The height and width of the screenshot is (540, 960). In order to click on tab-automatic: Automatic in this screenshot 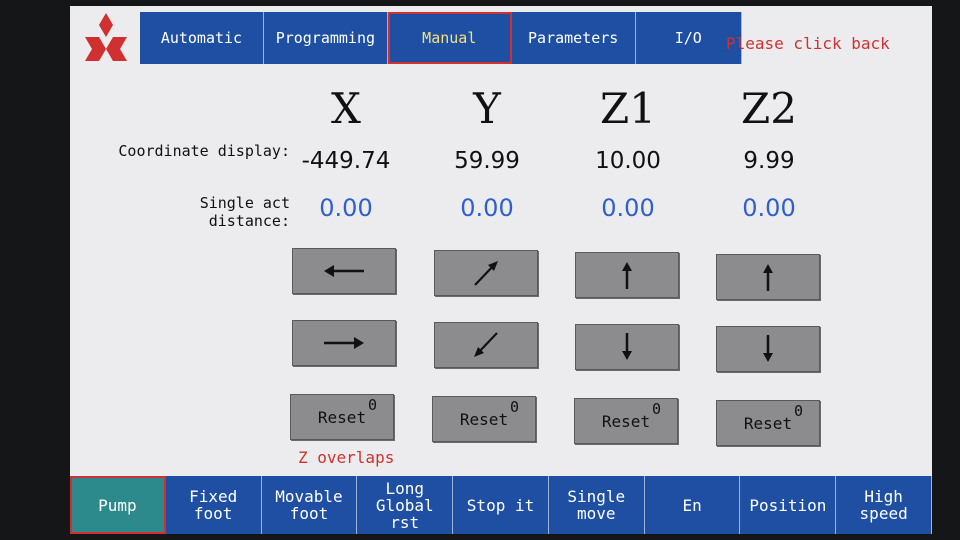, I will do `click(202, 38)`.